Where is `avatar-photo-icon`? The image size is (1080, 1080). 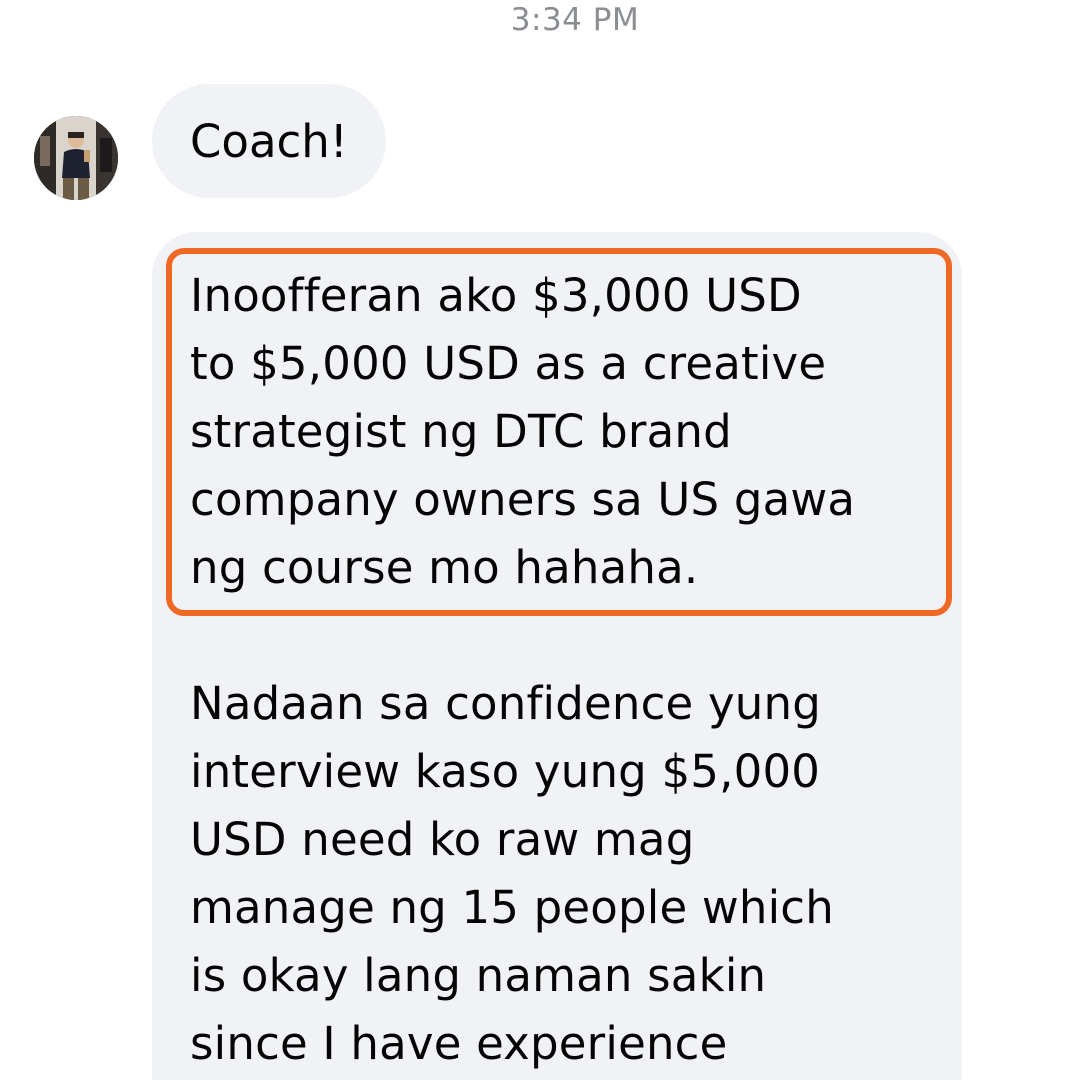
avatar-photo-icon is located at coordinates (76, 158).